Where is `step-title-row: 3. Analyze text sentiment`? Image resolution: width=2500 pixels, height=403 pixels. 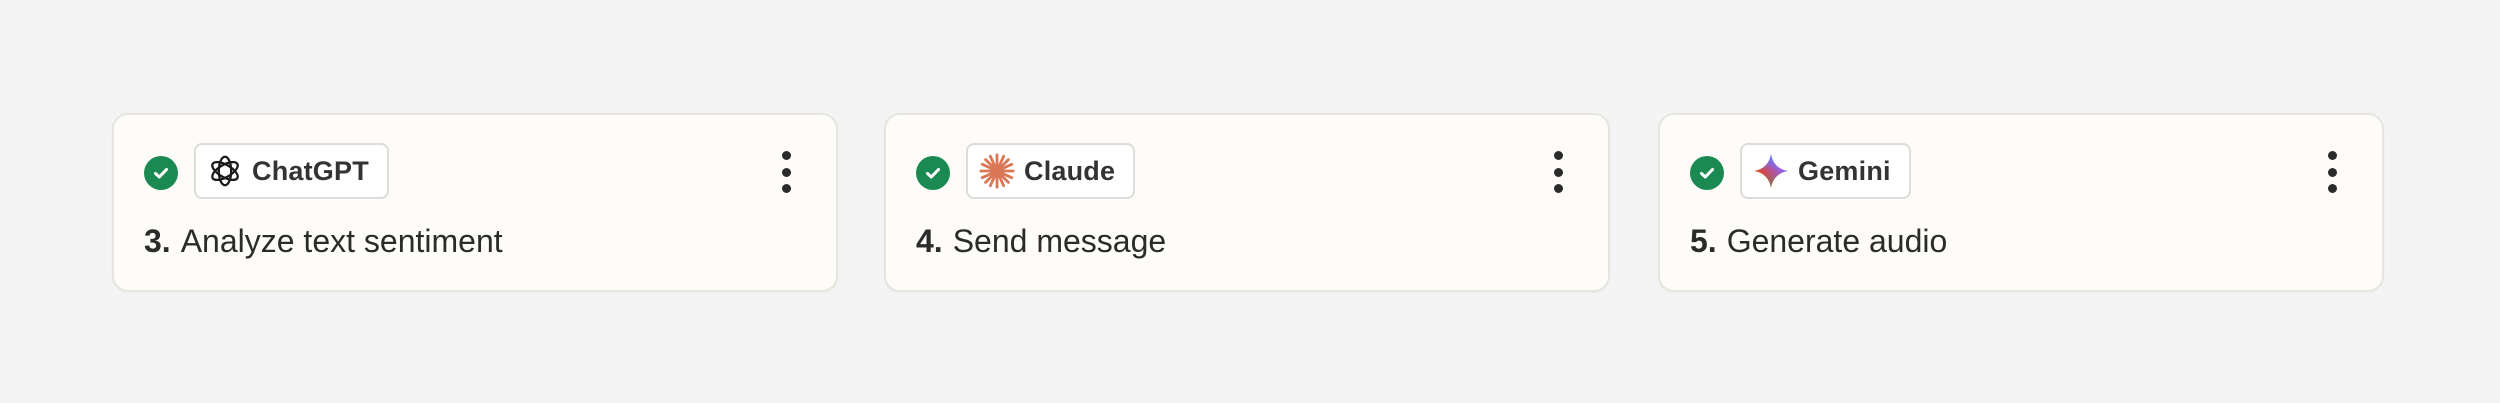
step-title-row: 3. Analyze text sentiment is located at coordinates (323, 241).